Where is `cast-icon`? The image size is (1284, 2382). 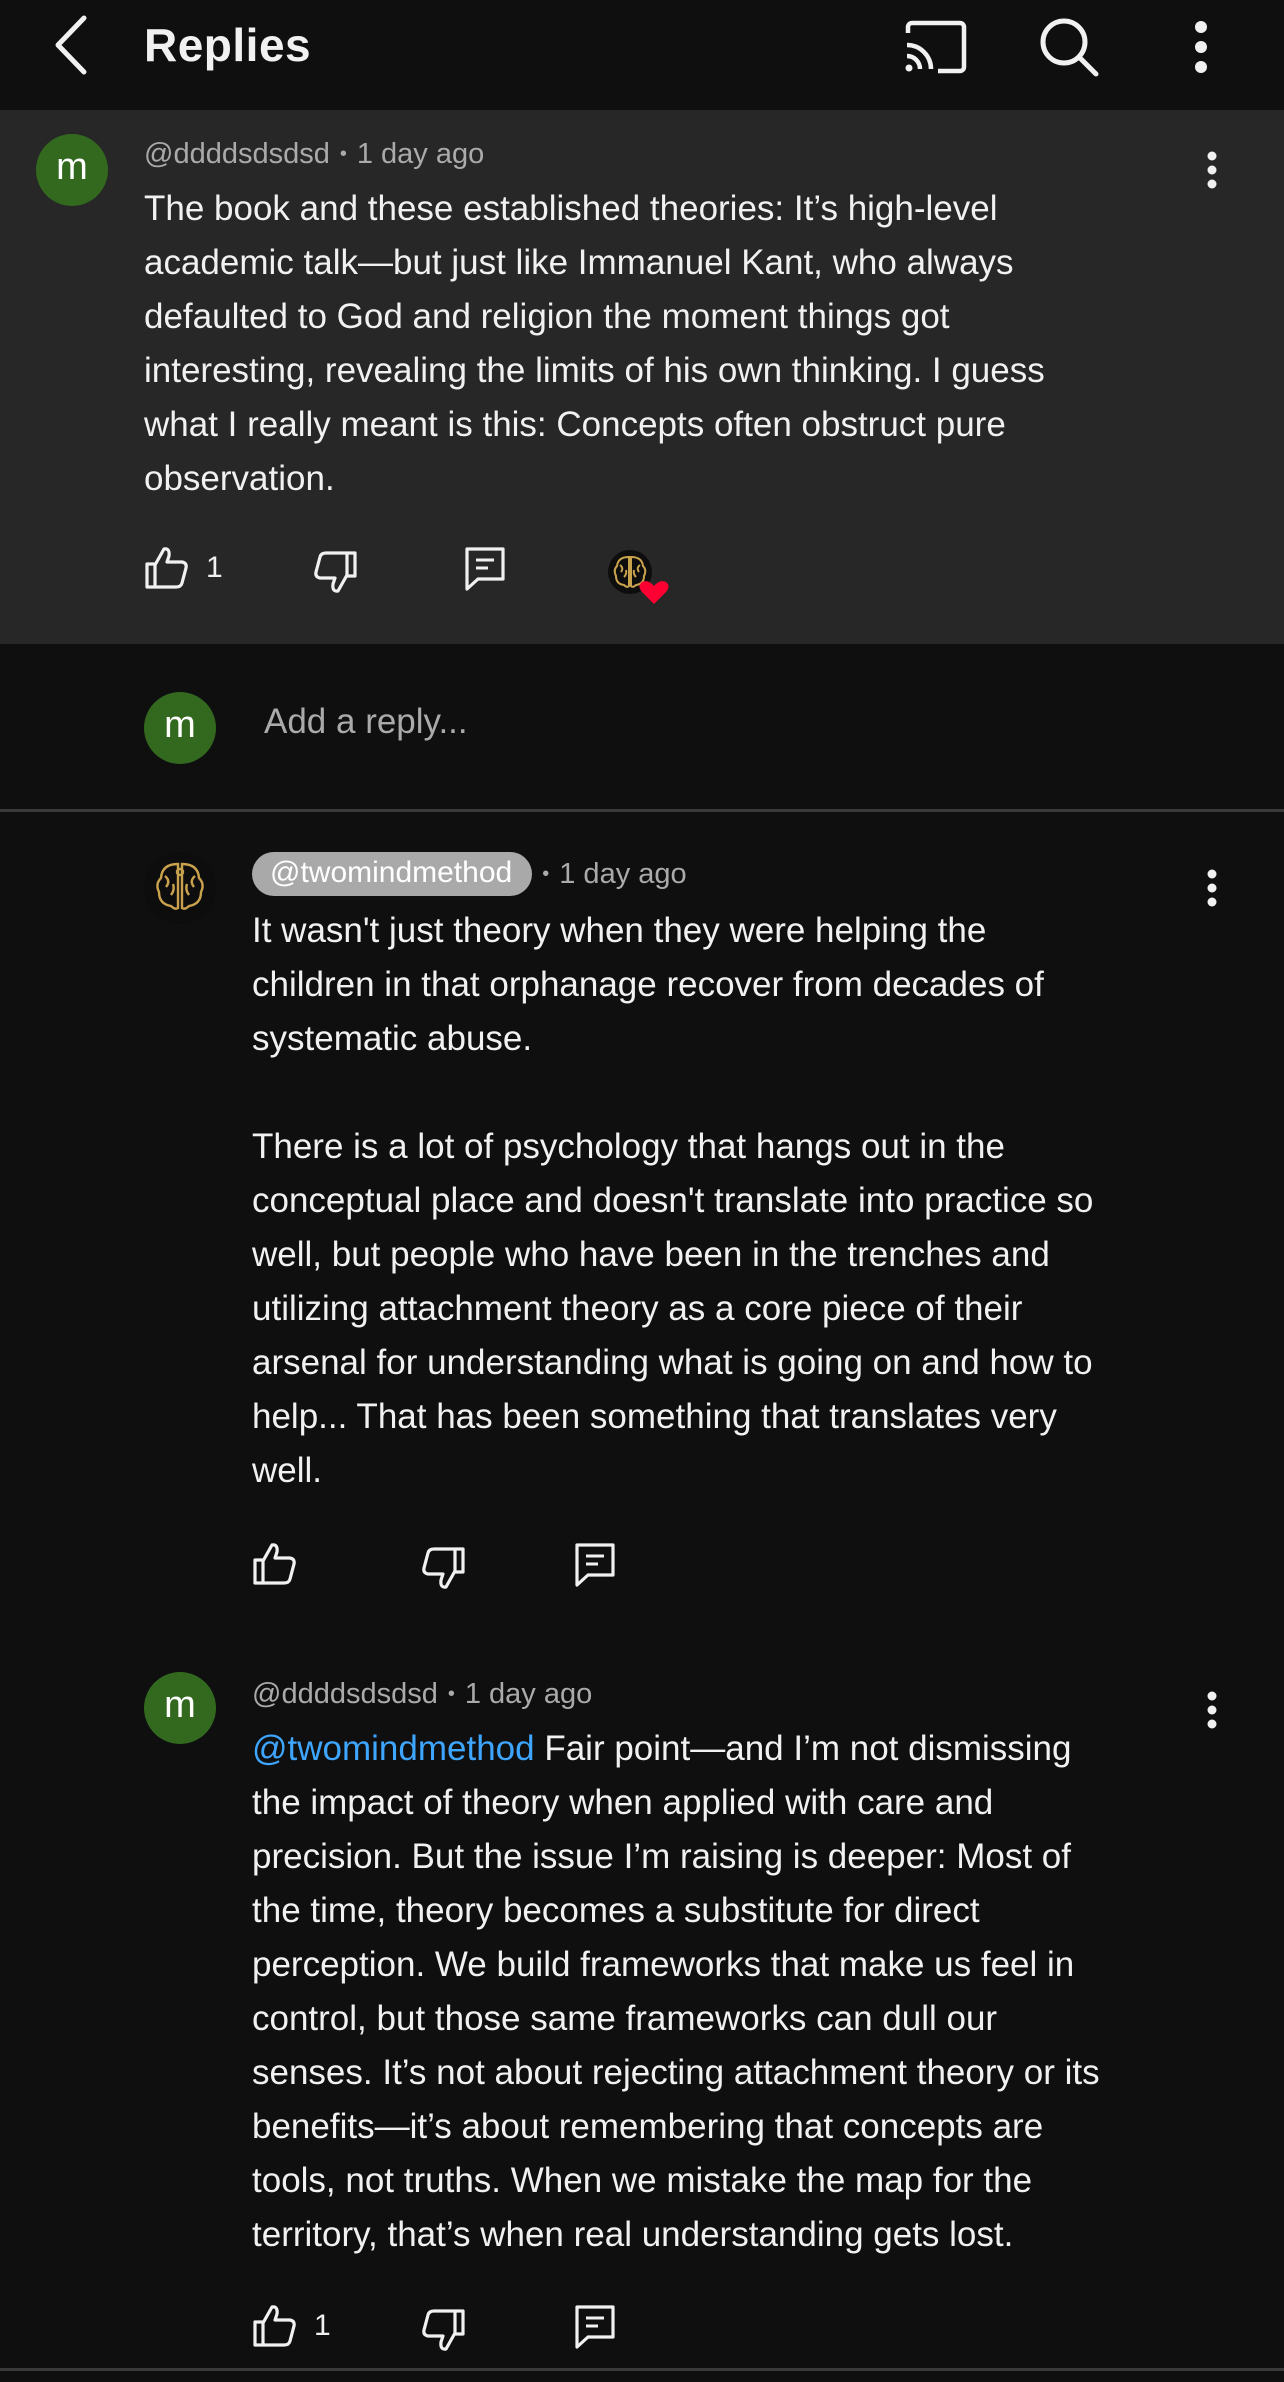
cast-icon is located at coordinates (936, 47).